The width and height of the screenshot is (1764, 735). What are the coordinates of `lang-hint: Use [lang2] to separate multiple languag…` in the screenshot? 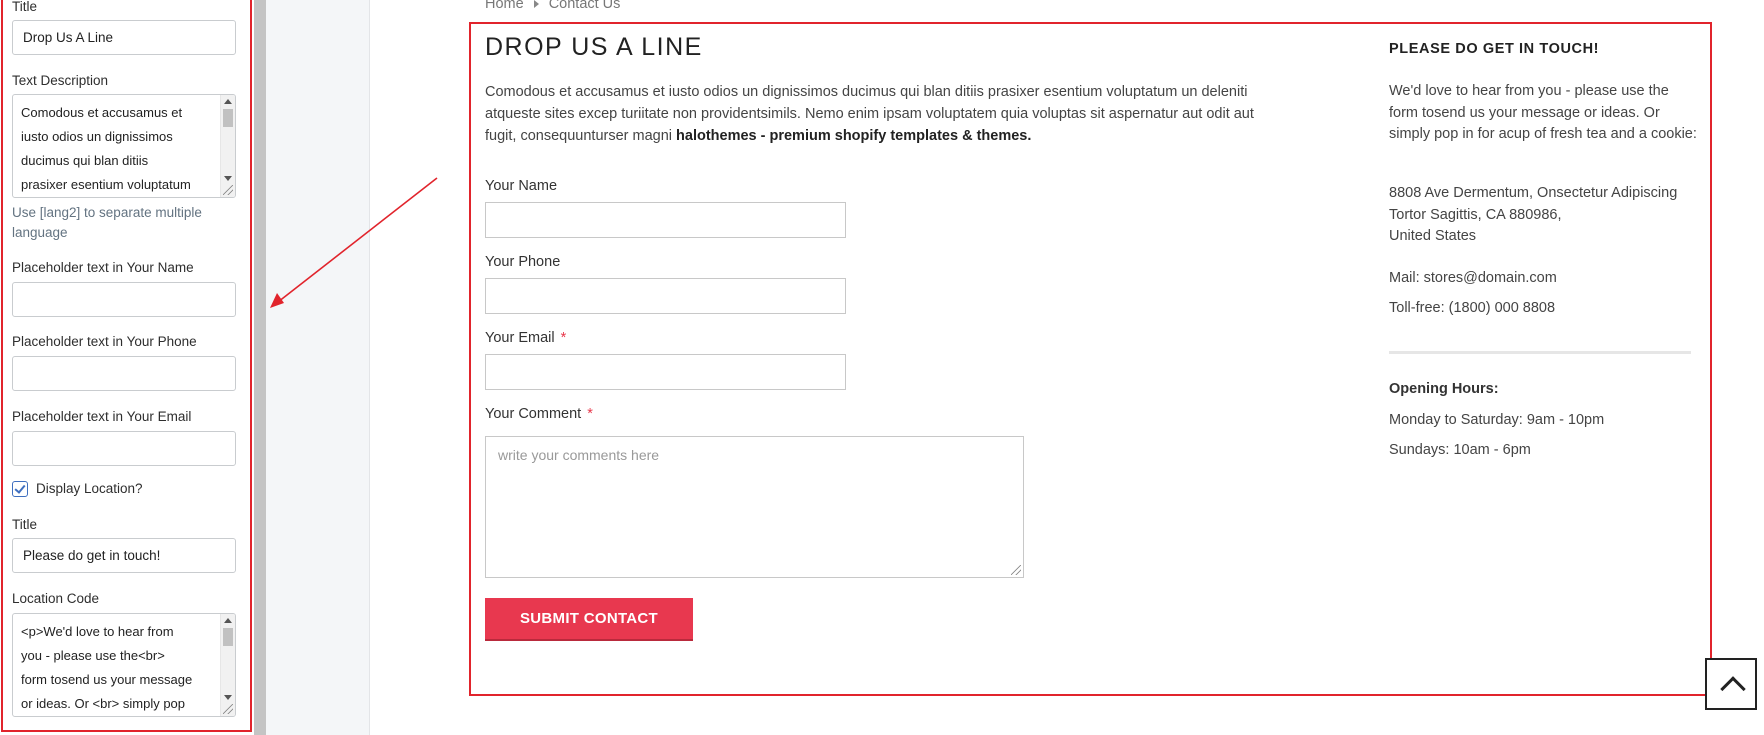 It's located at (107, 222).